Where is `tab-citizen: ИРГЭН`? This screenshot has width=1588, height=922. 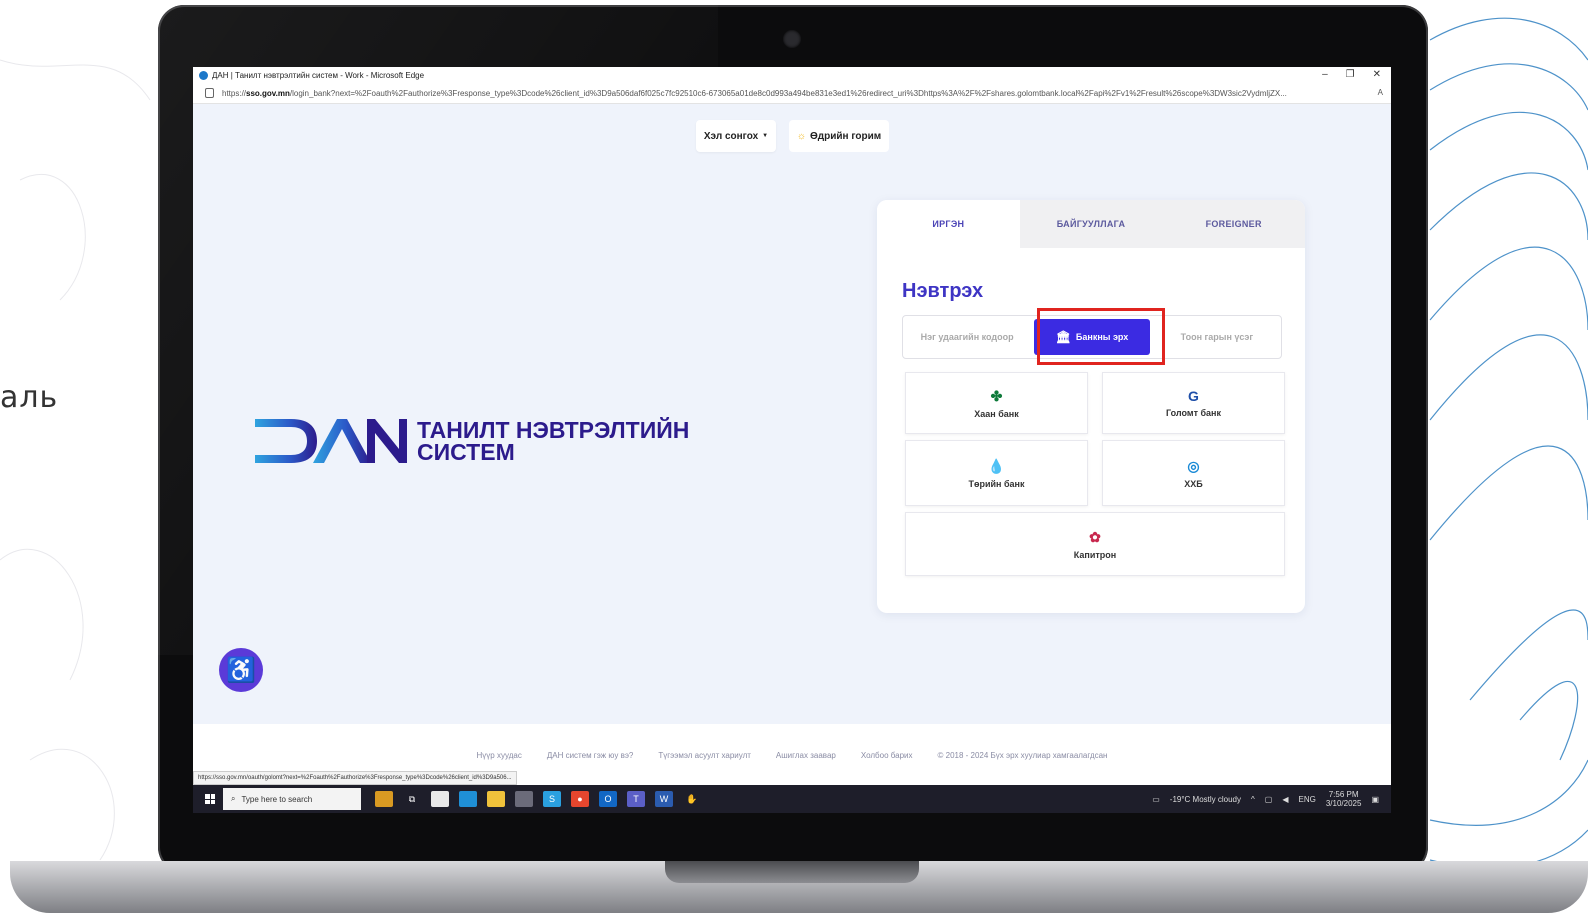 tab-citizen: ИРГЭН is located at coordinates (948, 224).